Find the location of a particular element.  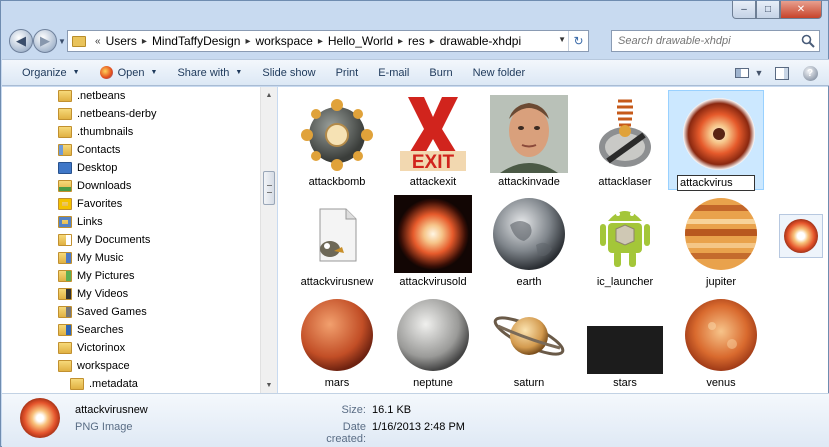

tree-item: .netbeans-derby is located at coordinates (107, 114).